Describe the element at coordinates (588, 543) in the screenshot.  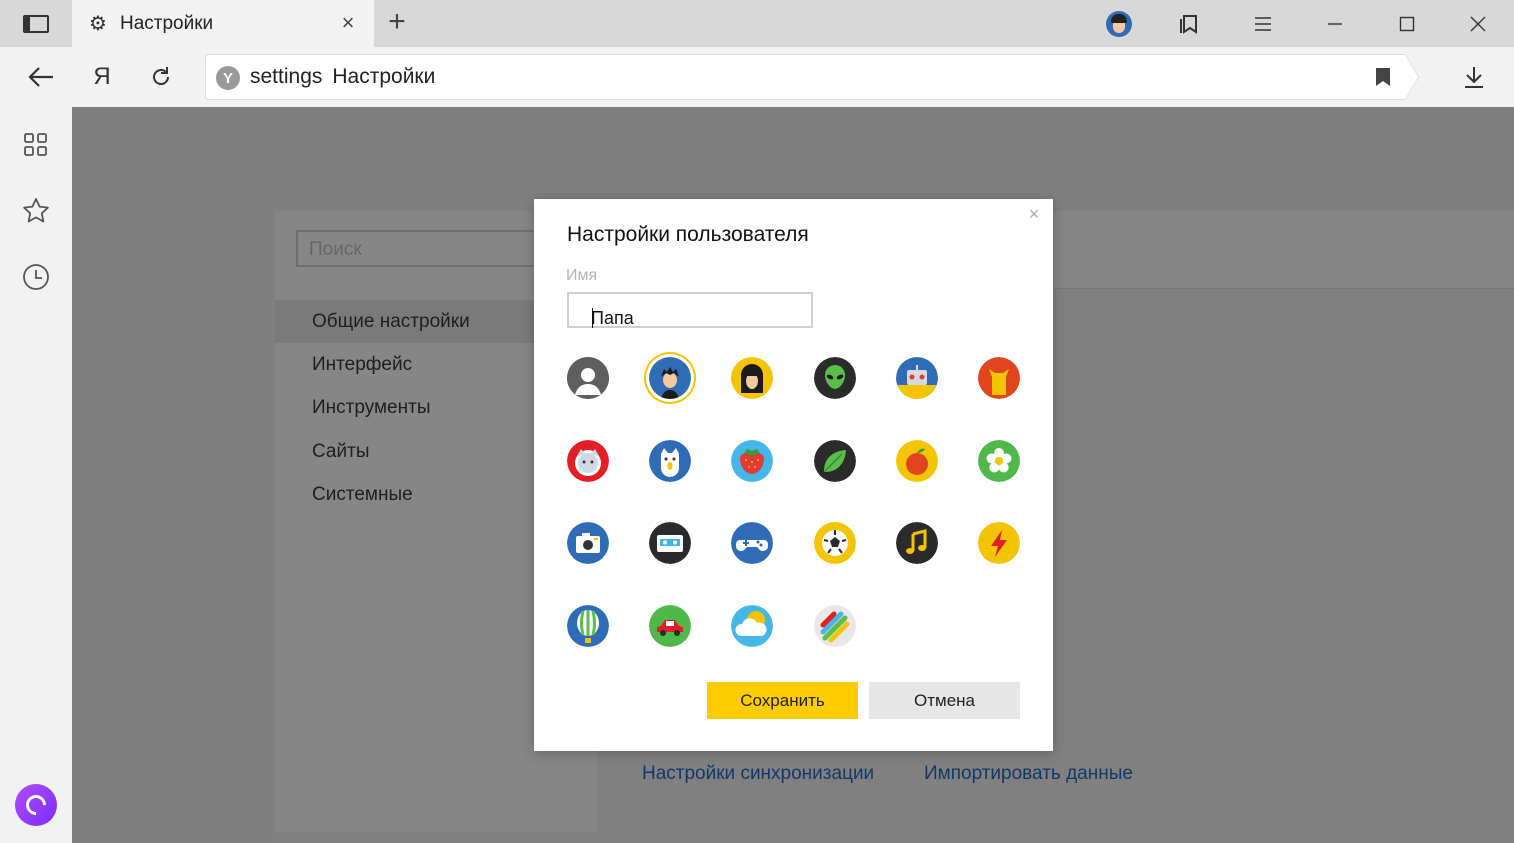
I see `camera-avatar` at that location.